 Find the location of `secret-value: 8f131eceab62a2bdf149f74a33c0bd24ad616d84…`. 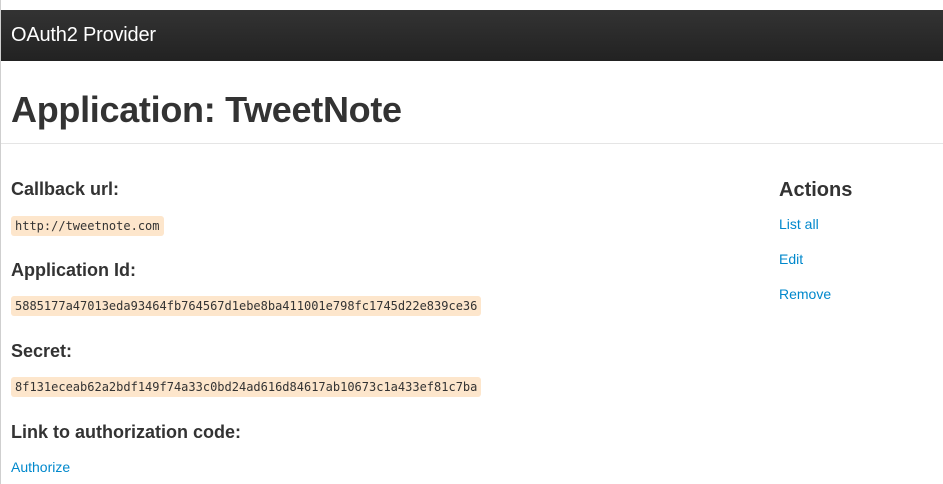

secret-value: 8f131eceab62a2bdf149f74a33c0bd24ad616d84… is located at coordinates (246, 387).